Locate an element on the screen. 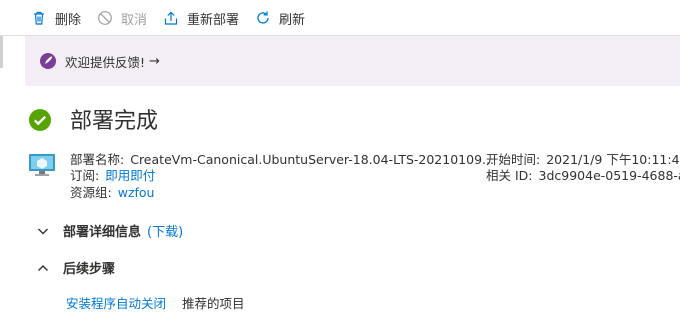 The image size is (680, 316). correlation-id-row: 相关 ID: 3dc9904e-0519-4688-a9 is located at coordinates (583, 174).